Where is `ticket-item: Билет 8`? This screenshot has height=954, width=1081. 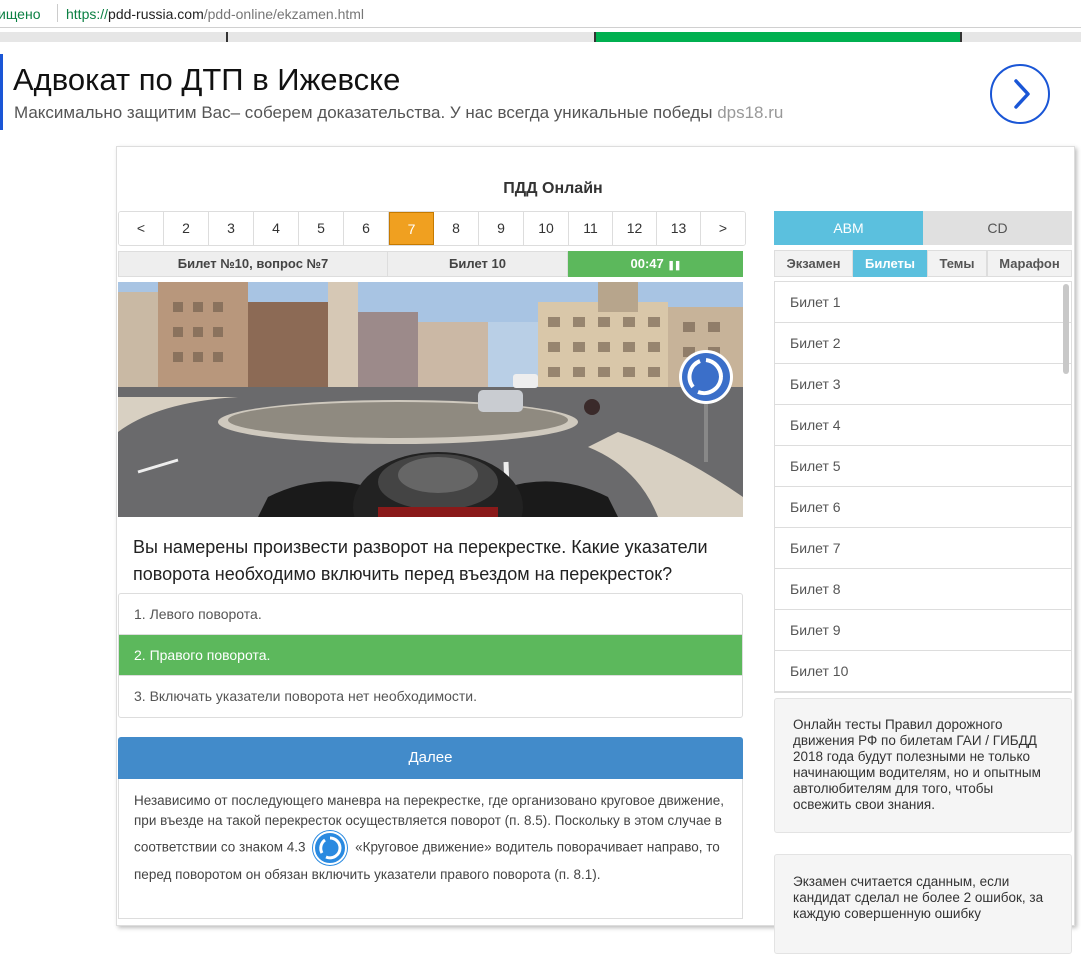
ticket-item: Билет 8 is located at coordinates (923, 589).